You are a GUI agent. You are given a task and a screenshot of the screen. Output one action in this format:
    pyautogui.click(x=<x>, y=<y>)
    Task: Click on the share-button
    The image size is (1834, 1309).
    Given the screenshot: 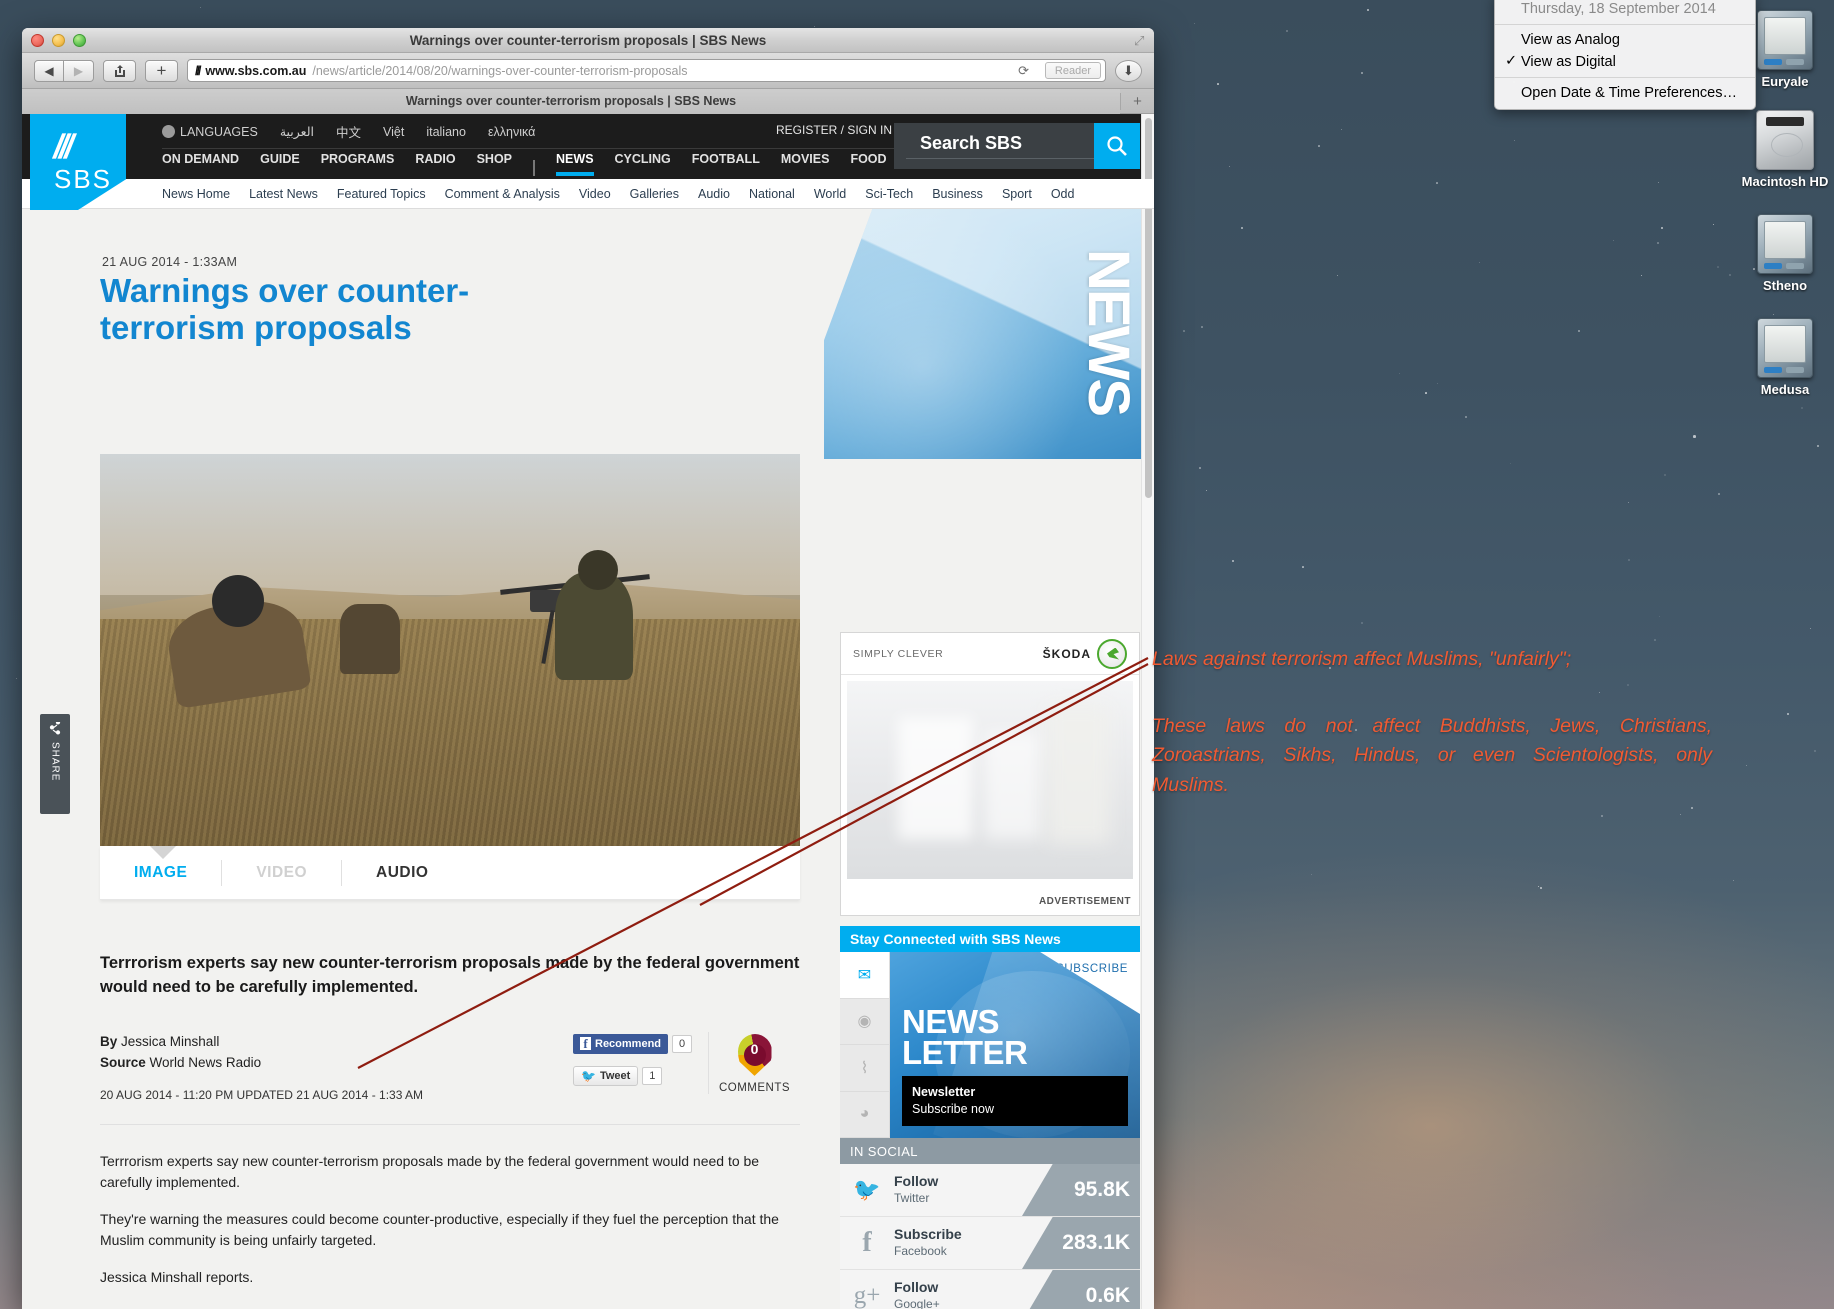 What is the action you would take?
    pyautogui.click(x=119, y=70)
    